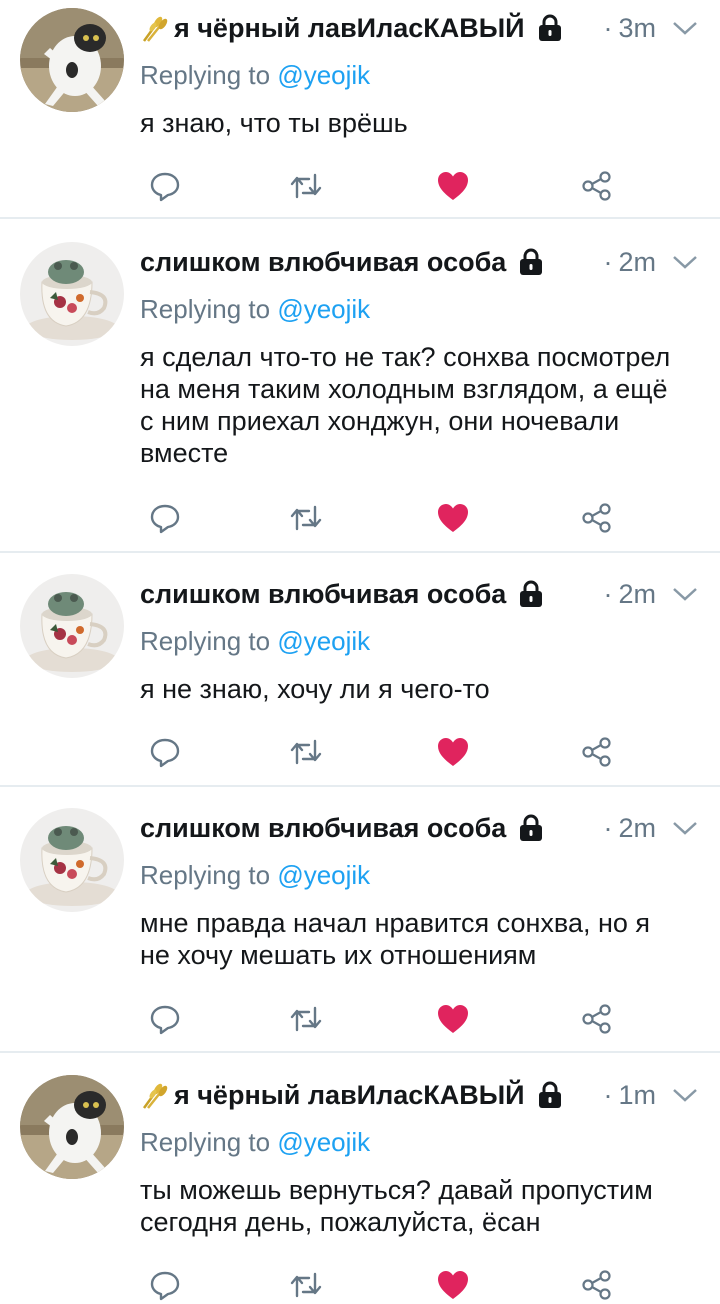 This screenshot has height=1304, width=720. What do you see at coordinates (637, 28) in the screenshot?
I see `timestamp: 3m` at bounding box center [637, 28].